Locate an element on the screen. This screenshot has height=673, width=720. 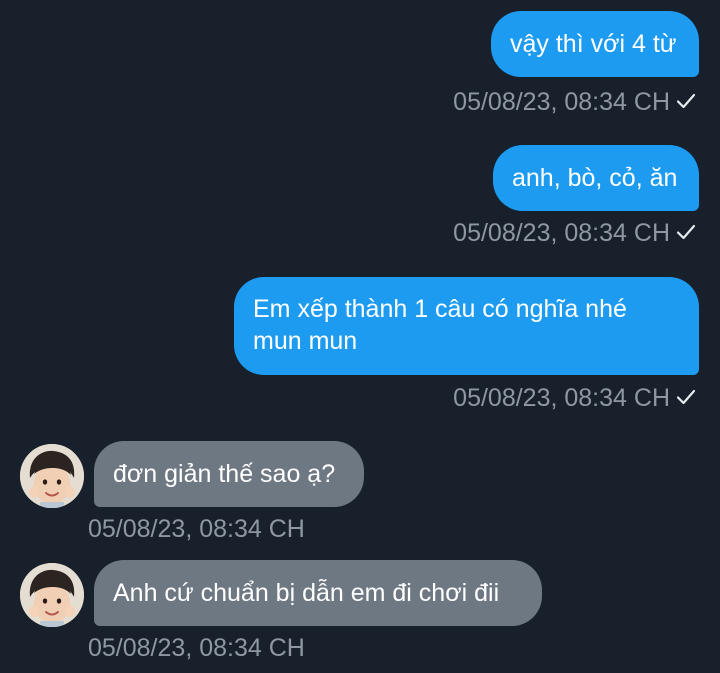
message-bubble-outgoing: Em xếp thành 1 câu có nghĩa nhé mun mun is located at coordinates (466, 326).